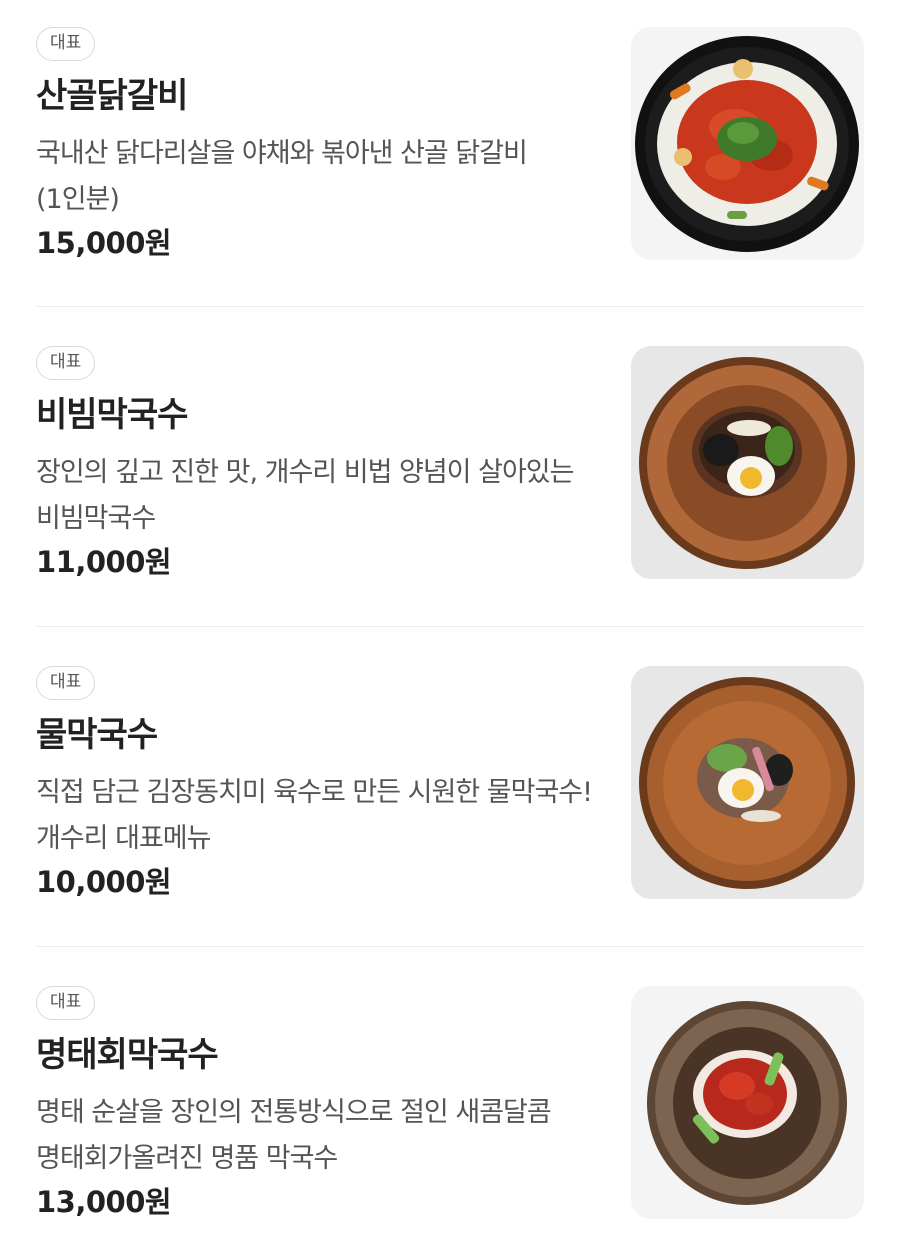 This screenshot has height=1260, width=900. What do you see at coordinates (104, 243) in the screenshot?
I see `menu-item-price: 15,000원` at bounding box center [104, 243].